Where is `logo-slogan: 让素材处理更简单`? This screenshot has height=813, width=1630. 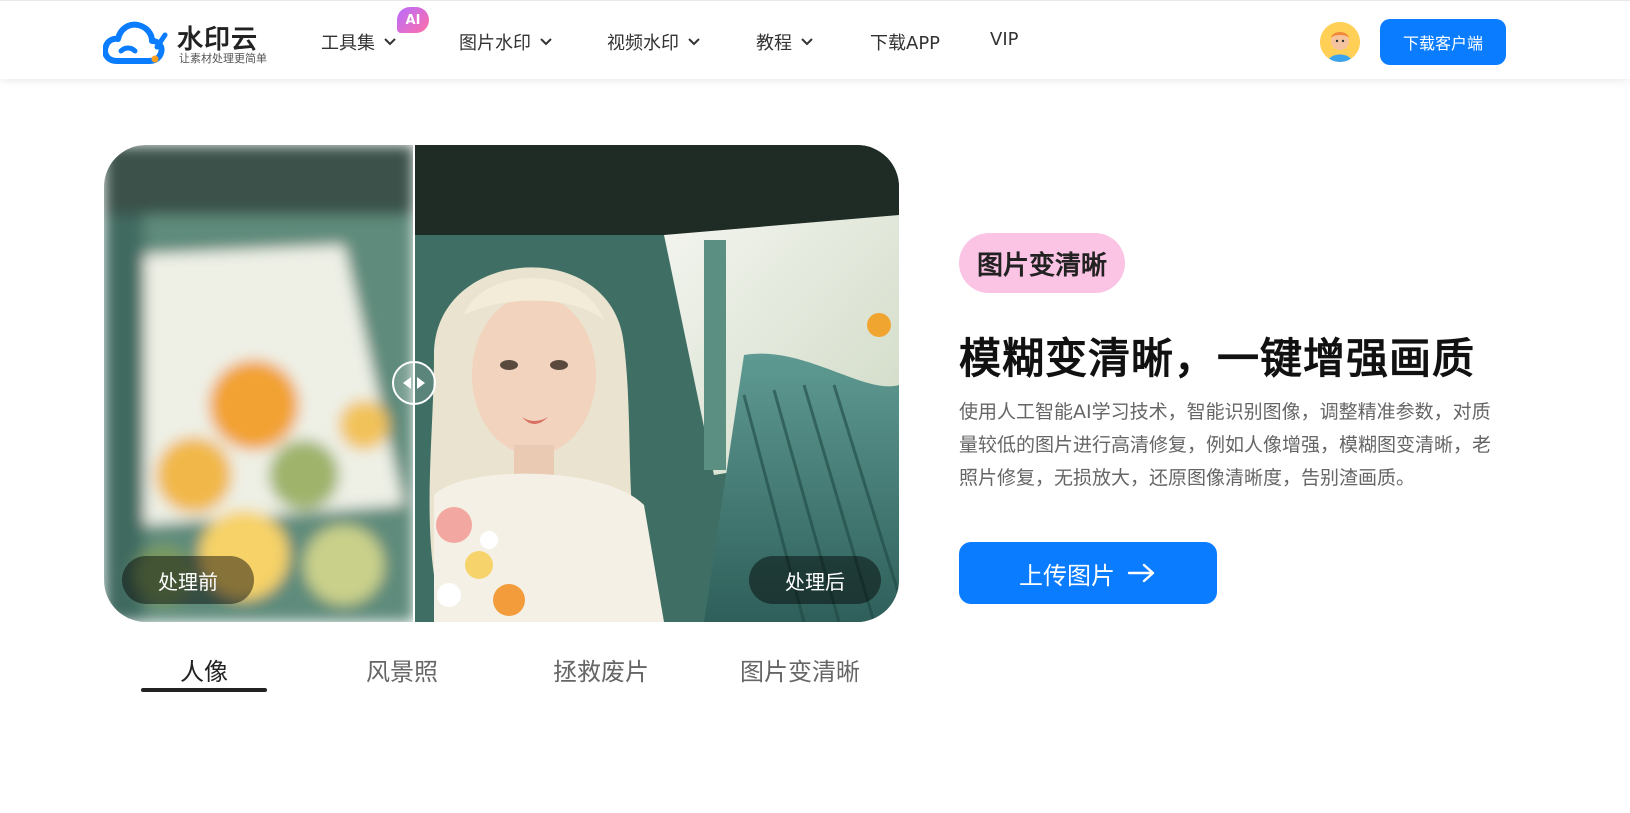
logo-slogan: 让素材处理更简单 is located at coordinates (223, 58).